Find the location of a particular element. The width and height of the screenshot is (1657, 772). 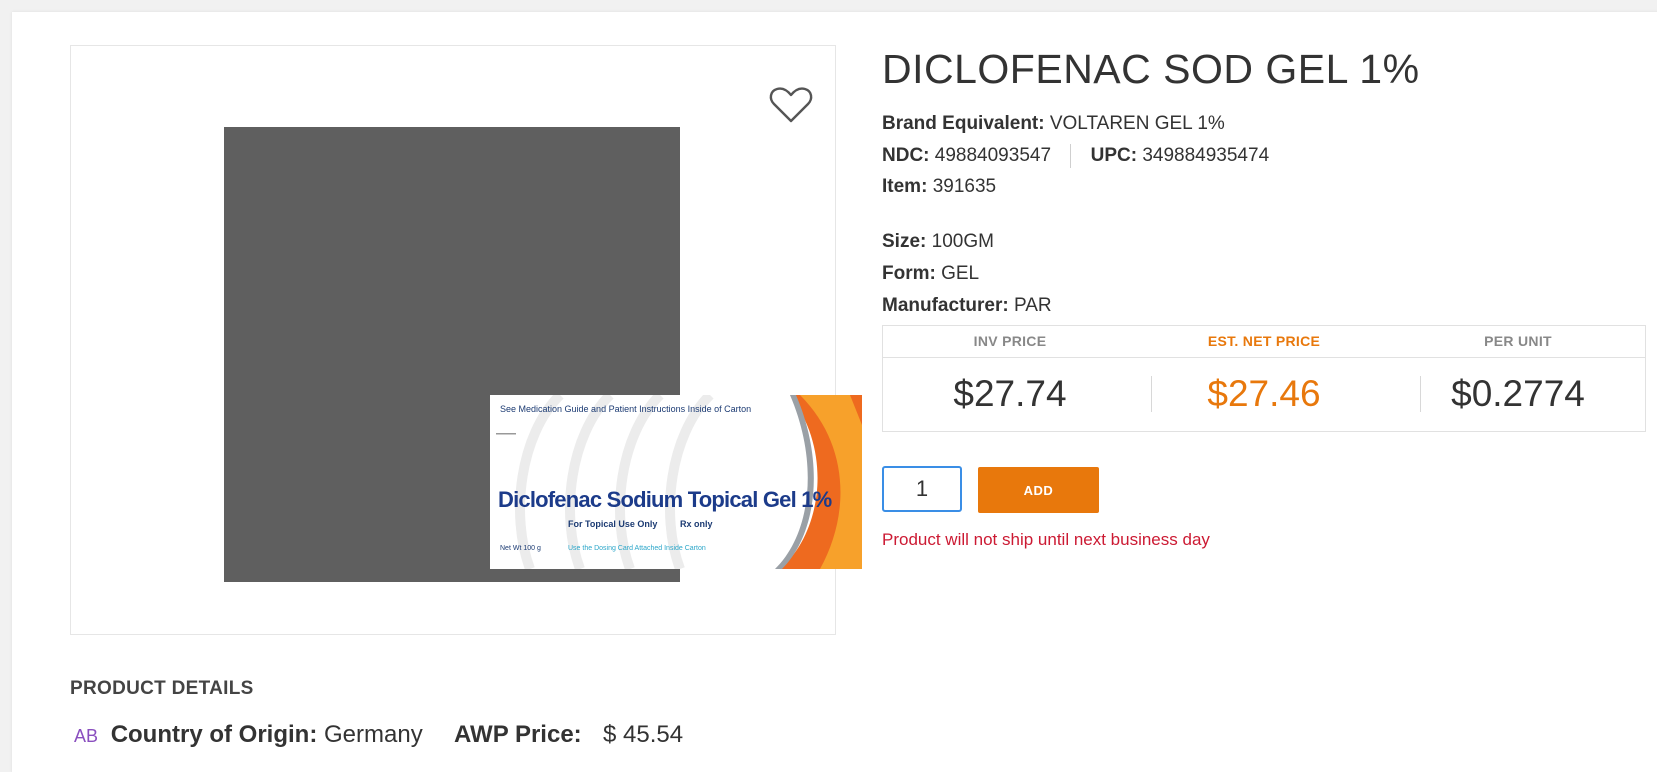

product-title: DICLOFENAC SOD GEL 1% is located at coordinates (1151, 69).